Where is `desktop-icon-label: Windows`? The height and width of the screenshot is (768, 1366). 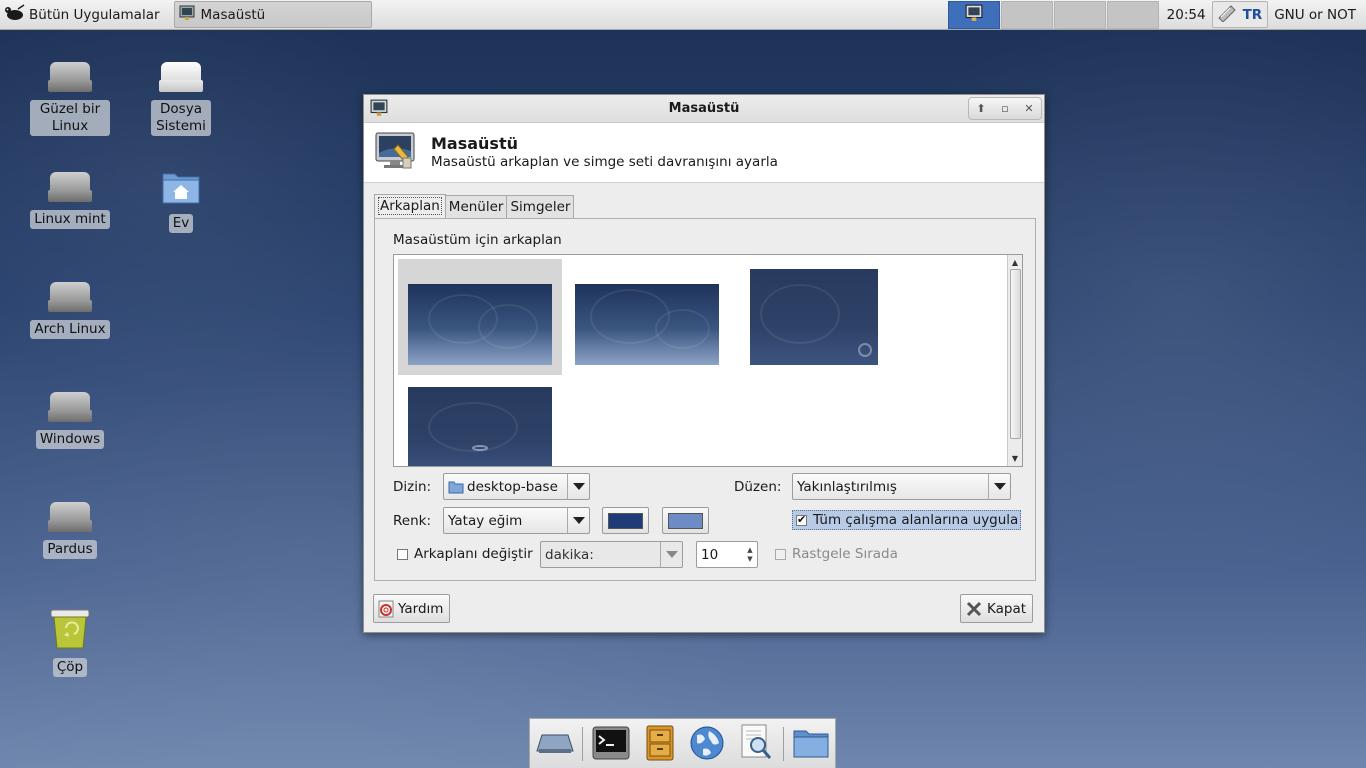
desktop-icon-label: Windows is located at coordinates (70, 439).